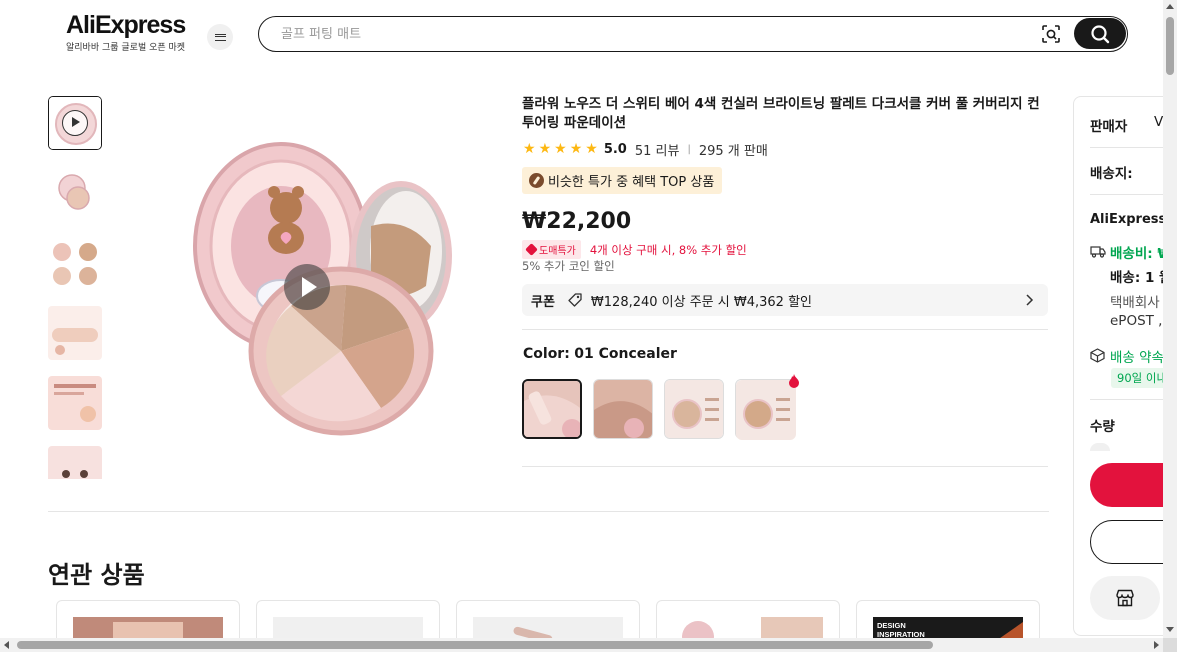 The width and height of the screenshot is (1177, 652). What do you see at coordinates (701, 302) in the screenshot?
I see `coupon-text: ₩128,240 이상 주문 시 ₩4,362 할인` at bounding box center [701, 302].